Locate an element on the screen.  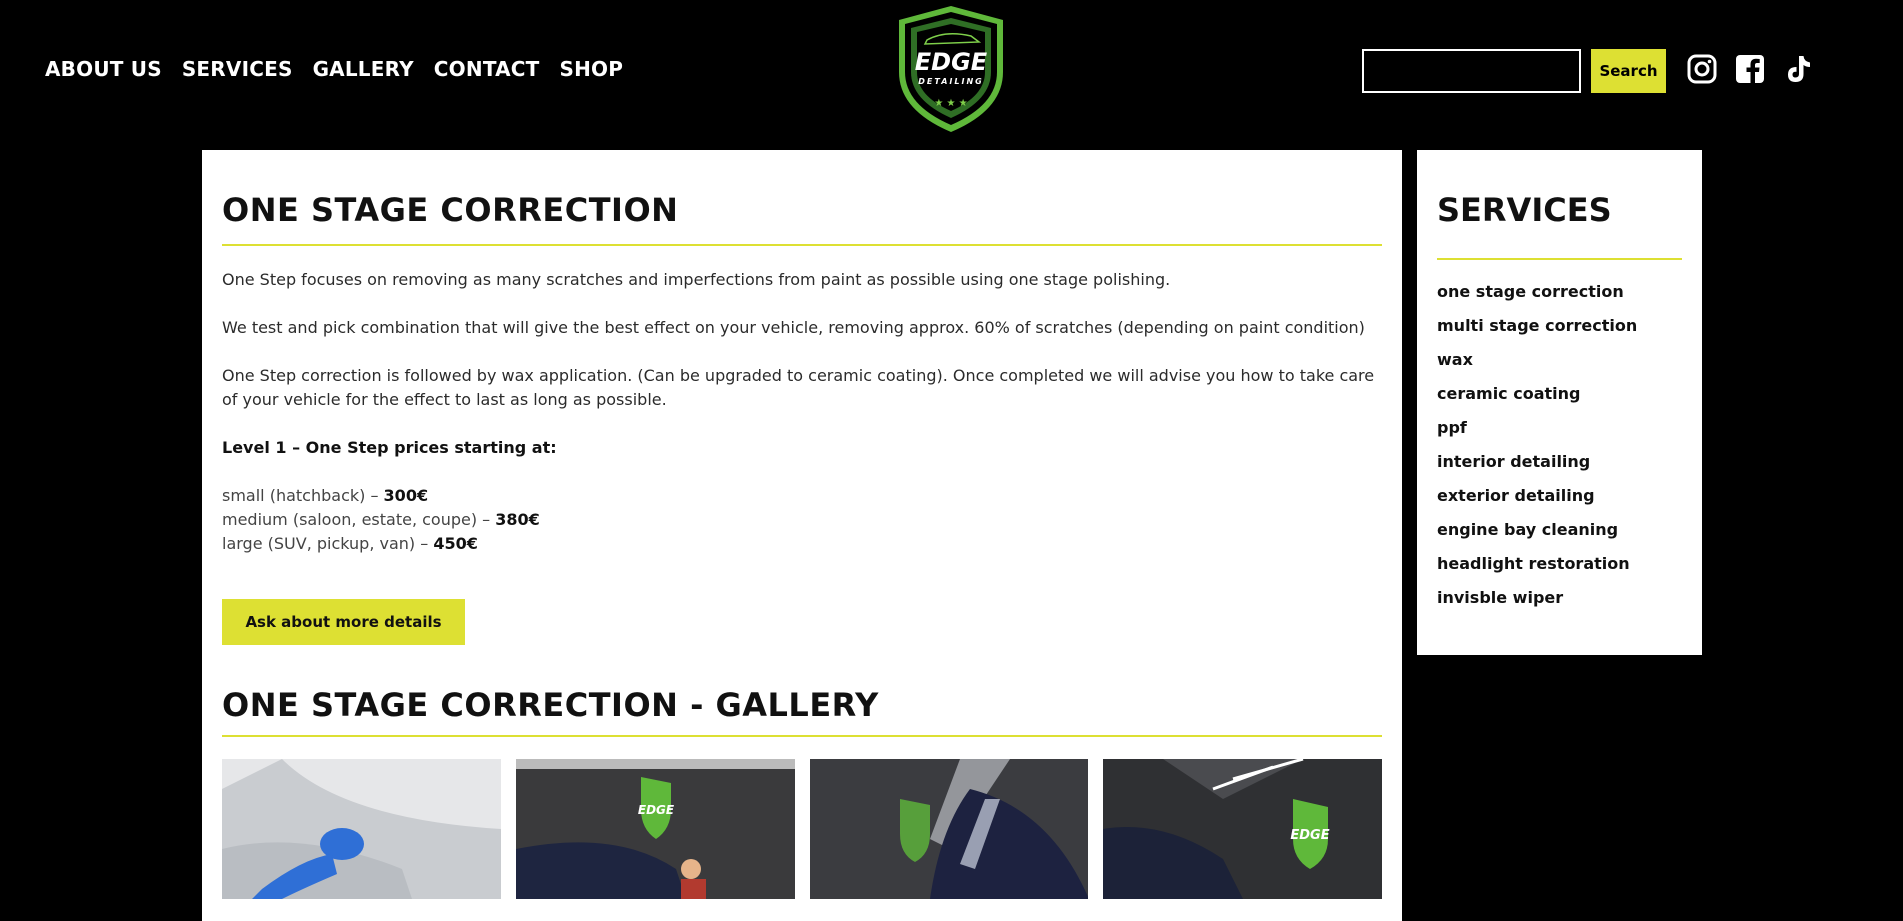
page-title: ONE STAGE CORRECTION is located at coordinates (450, 210).